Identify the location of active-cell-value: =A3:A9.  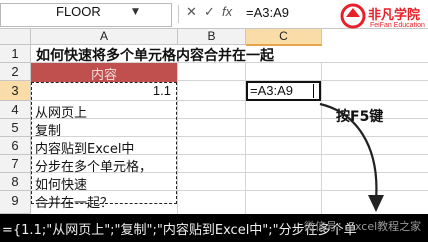
(271, 90).